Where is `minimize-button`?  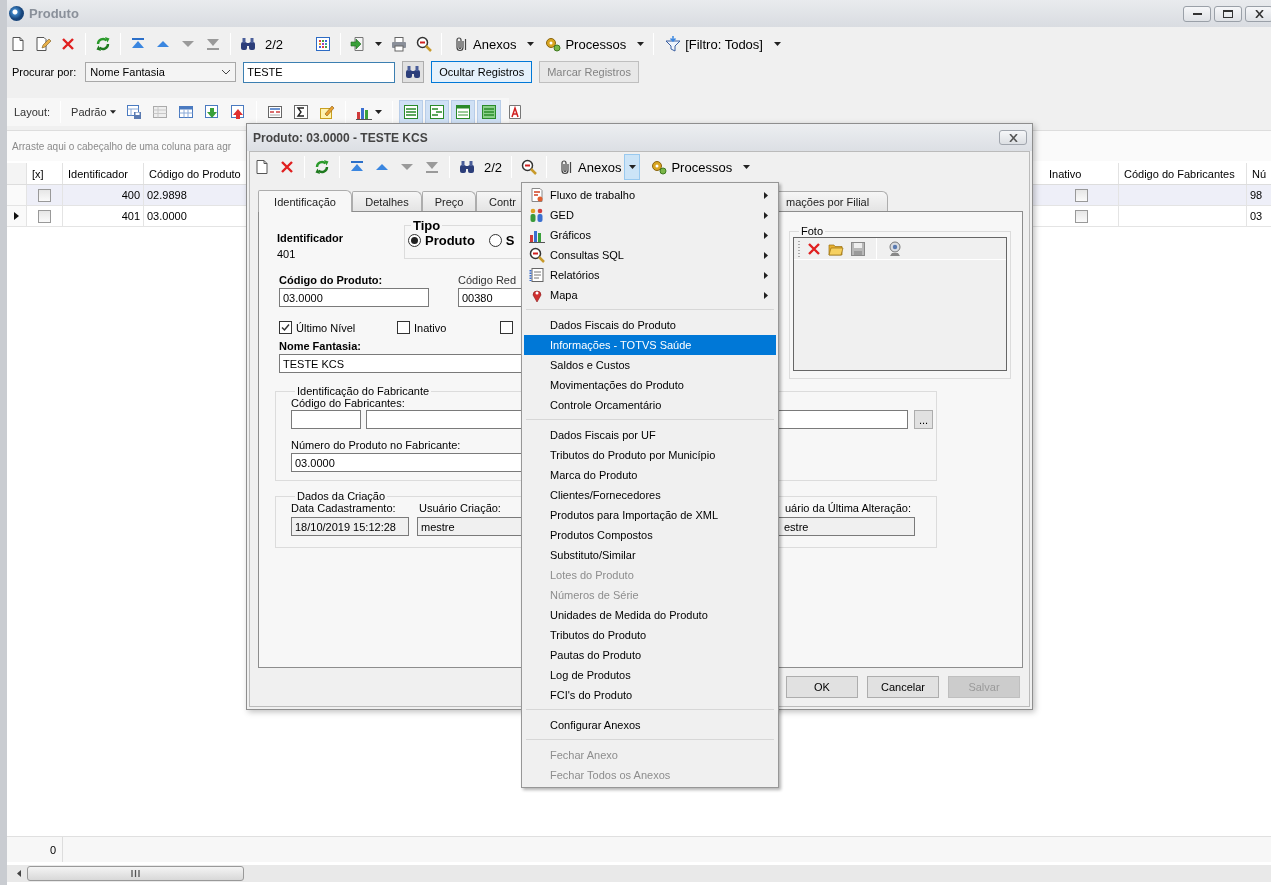 minimize-button is located at coordinates (1197, 13).